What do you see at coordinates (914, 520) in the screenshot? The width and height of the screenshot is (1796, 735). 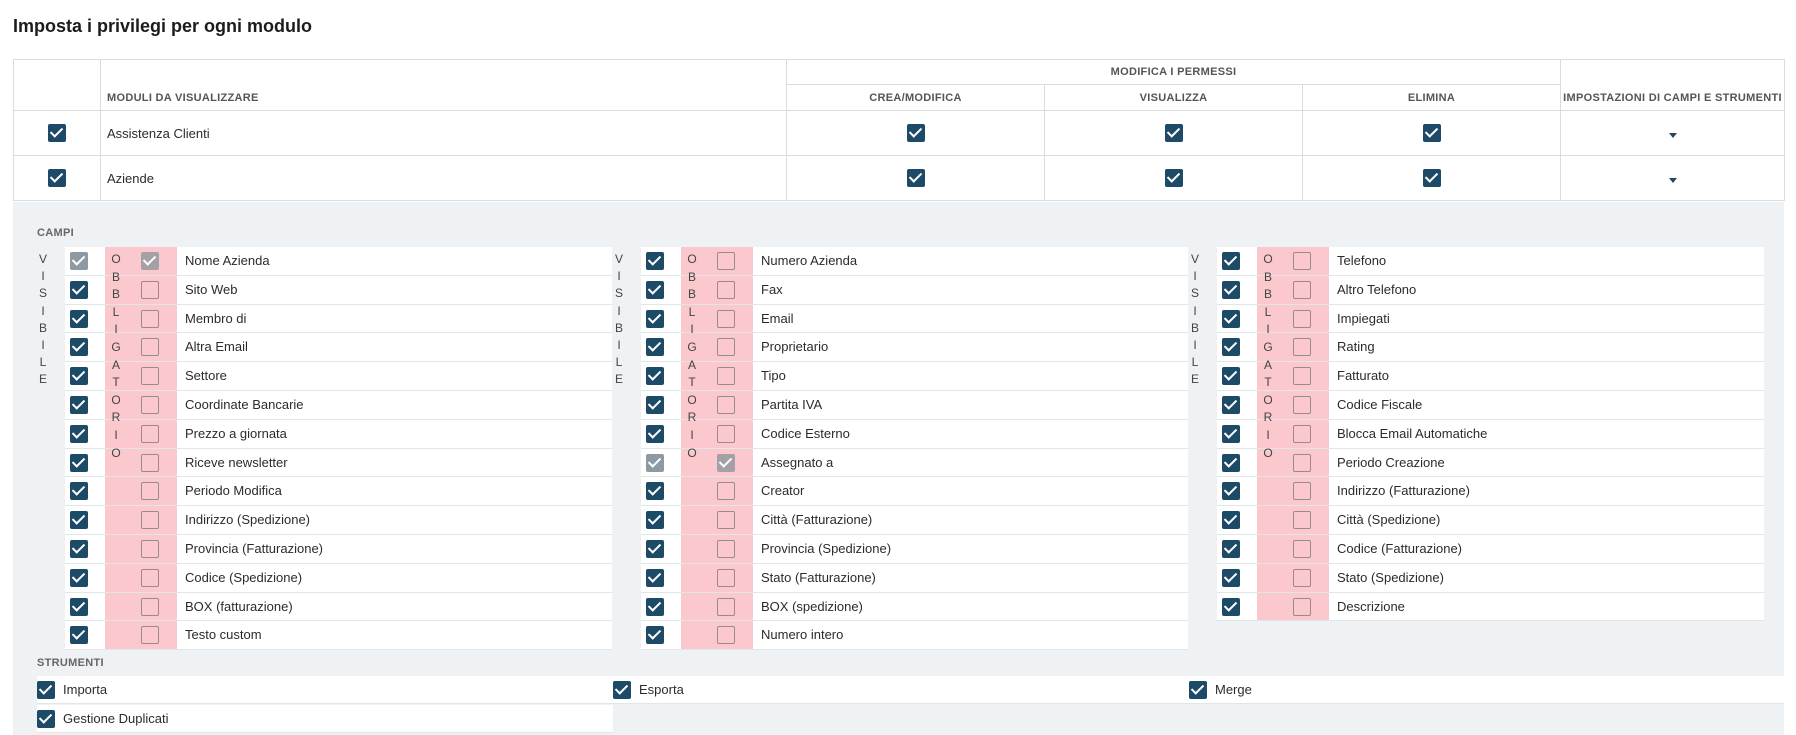 I see `field-row: Città (Fatturazione)` at bounding box center [914, 520].